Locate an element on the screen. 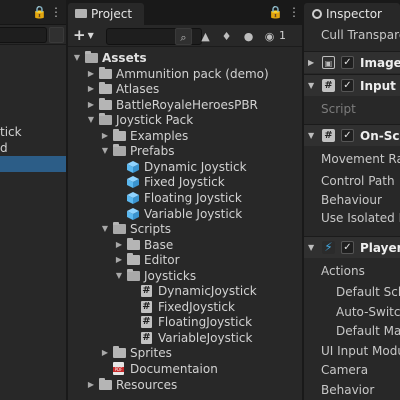  folder-row: ▶ Ammunition pack (demo) is located at coordinates (185, 74).